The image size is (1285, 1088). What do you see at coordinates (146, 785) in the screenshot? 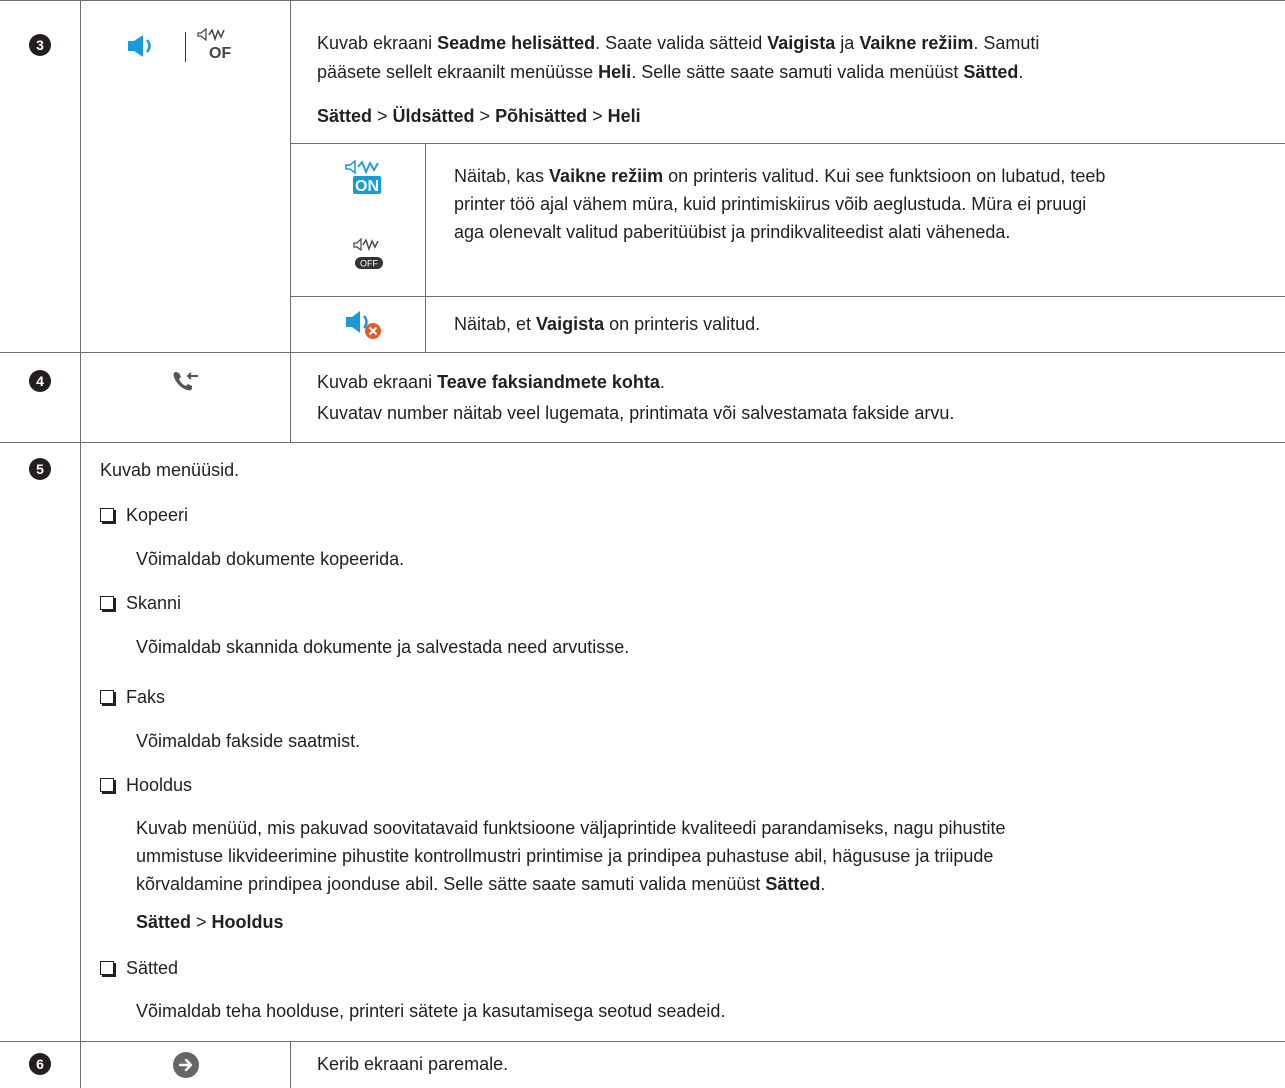
I see `menu-item-maintenance: Hooldus` at bounding box center [146, 785].